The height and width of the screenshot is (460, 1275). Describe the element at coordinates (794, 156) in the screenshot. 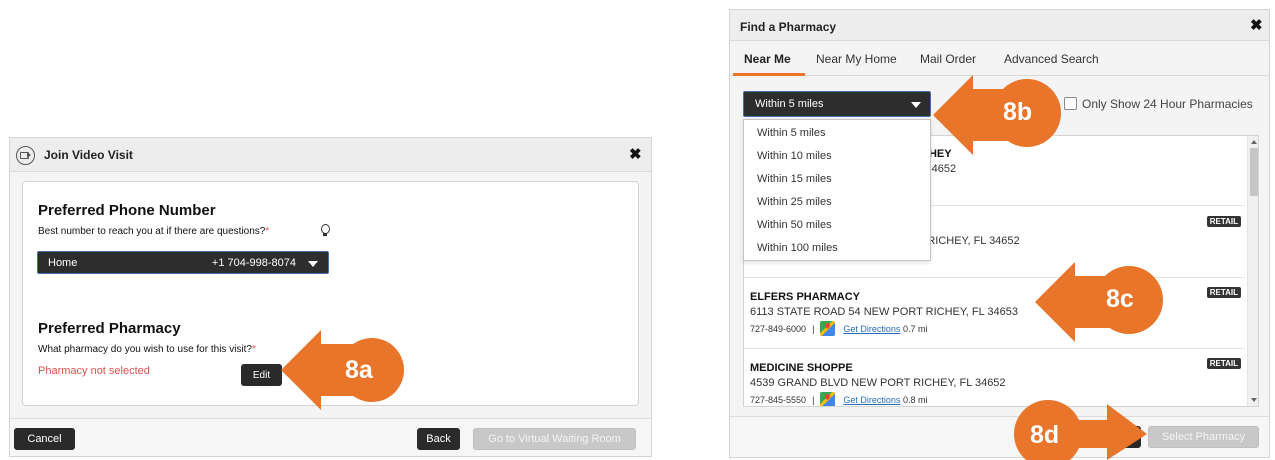

I see `distance-option: Within 10 miles` at that location.